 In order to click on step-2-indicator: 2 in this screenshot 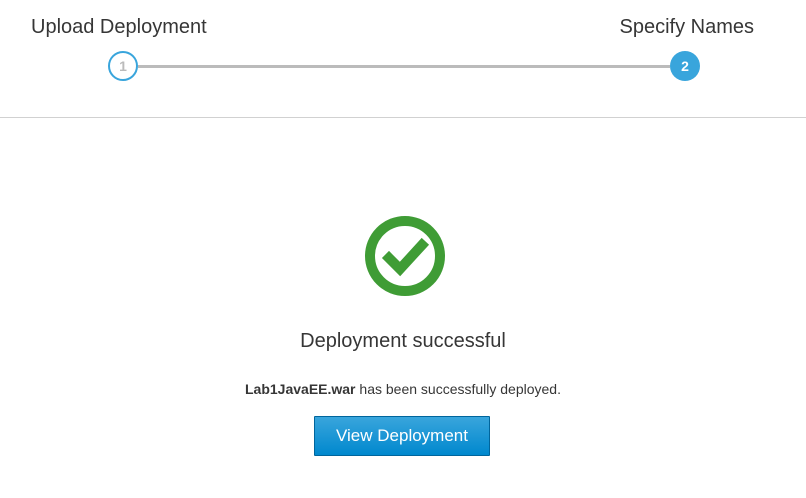, I will do `click(685, 66)`.